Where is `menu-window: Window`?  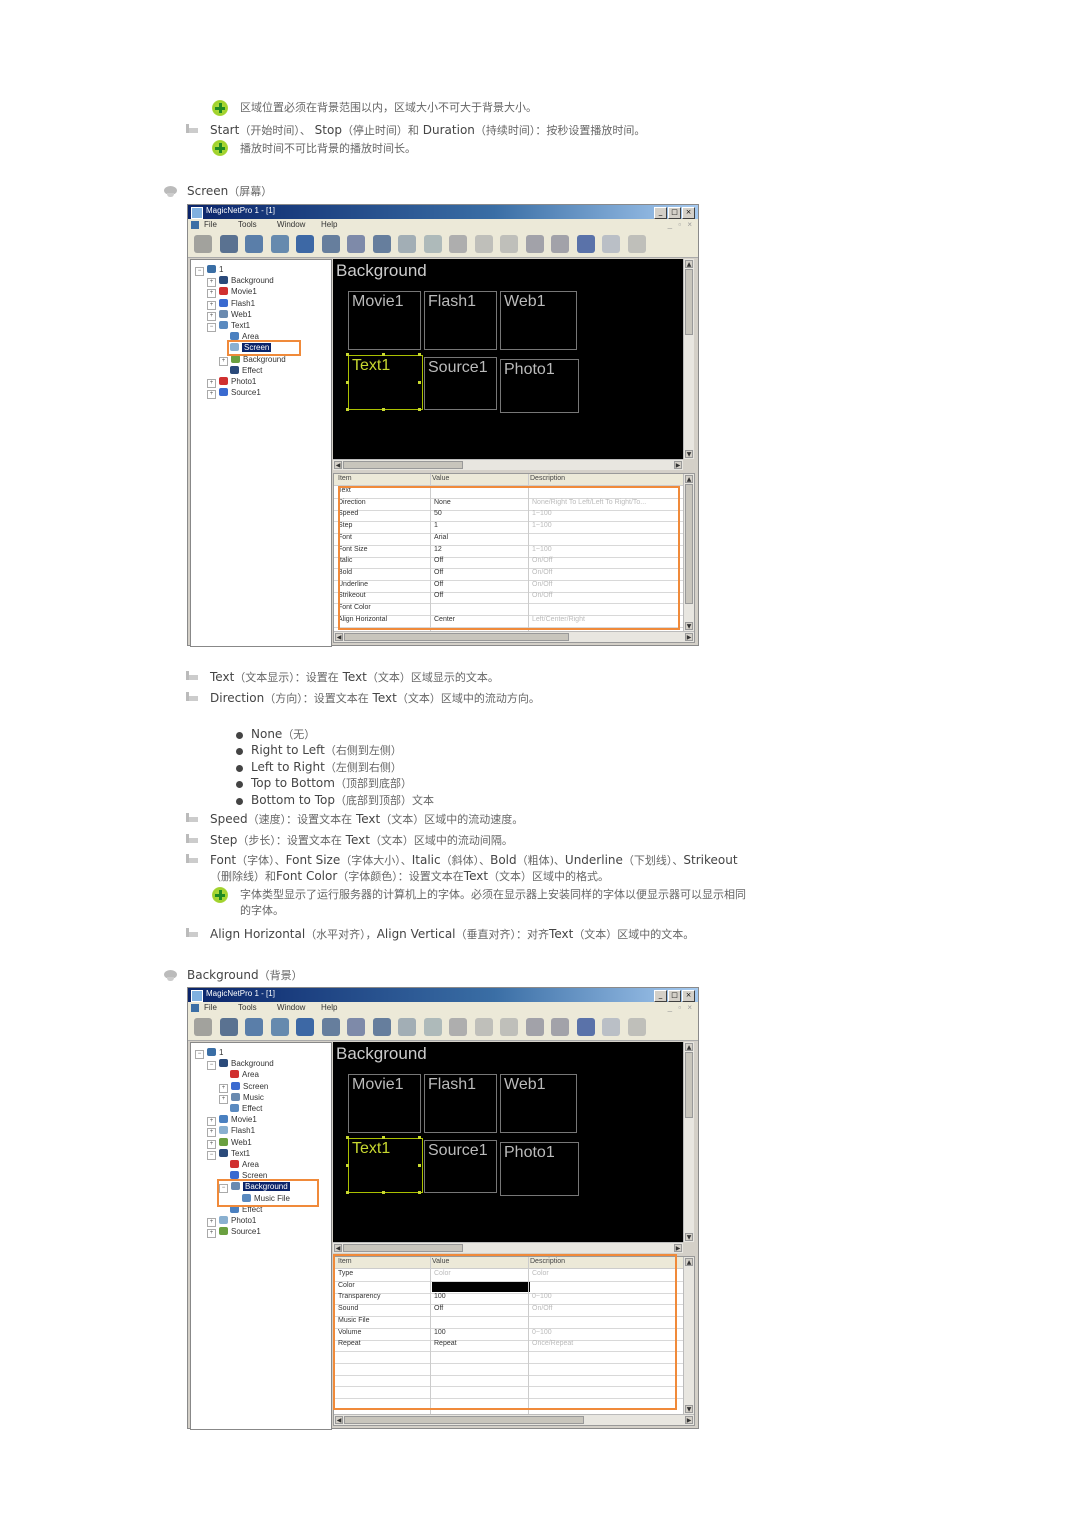 menu-window: Window is located at coordinates (291, 224).